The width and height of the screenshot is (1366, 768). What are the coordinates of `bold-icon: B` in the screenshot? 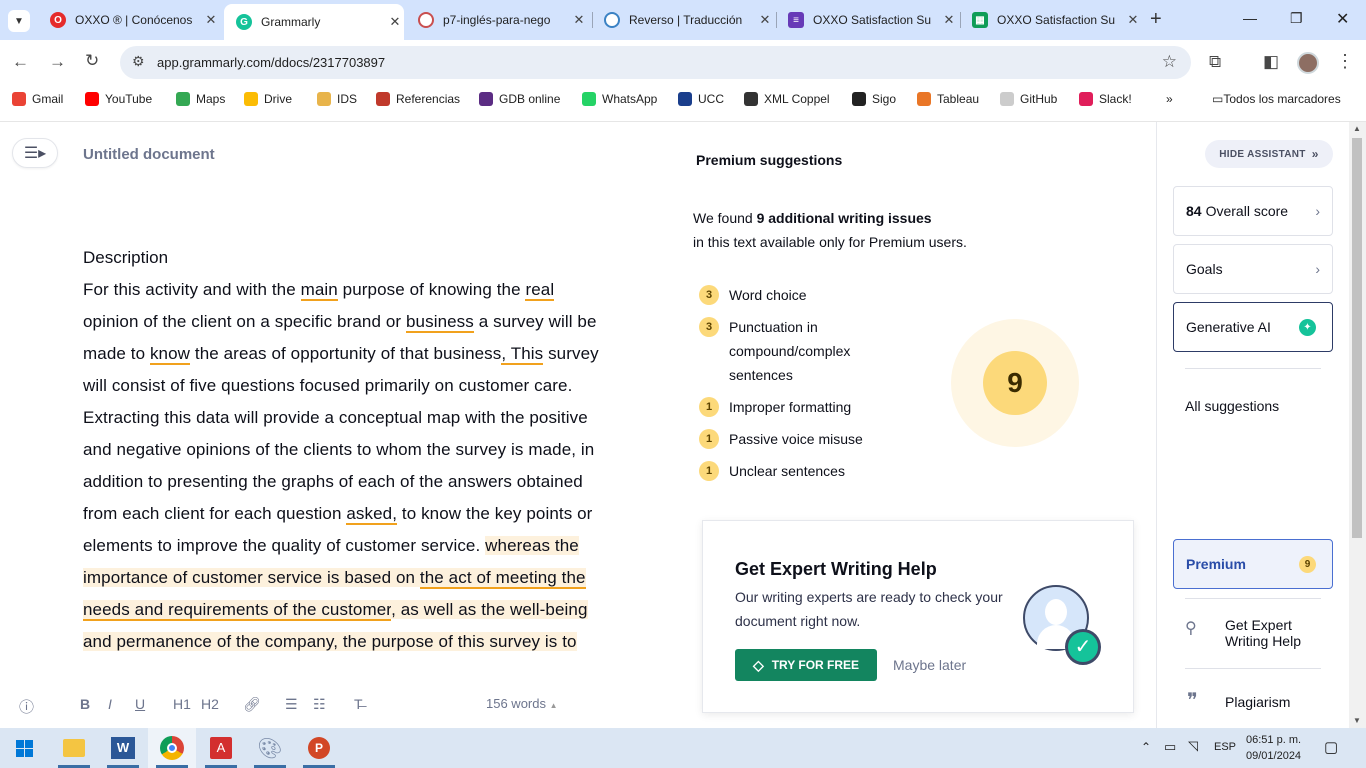 It's located at (85, 704).